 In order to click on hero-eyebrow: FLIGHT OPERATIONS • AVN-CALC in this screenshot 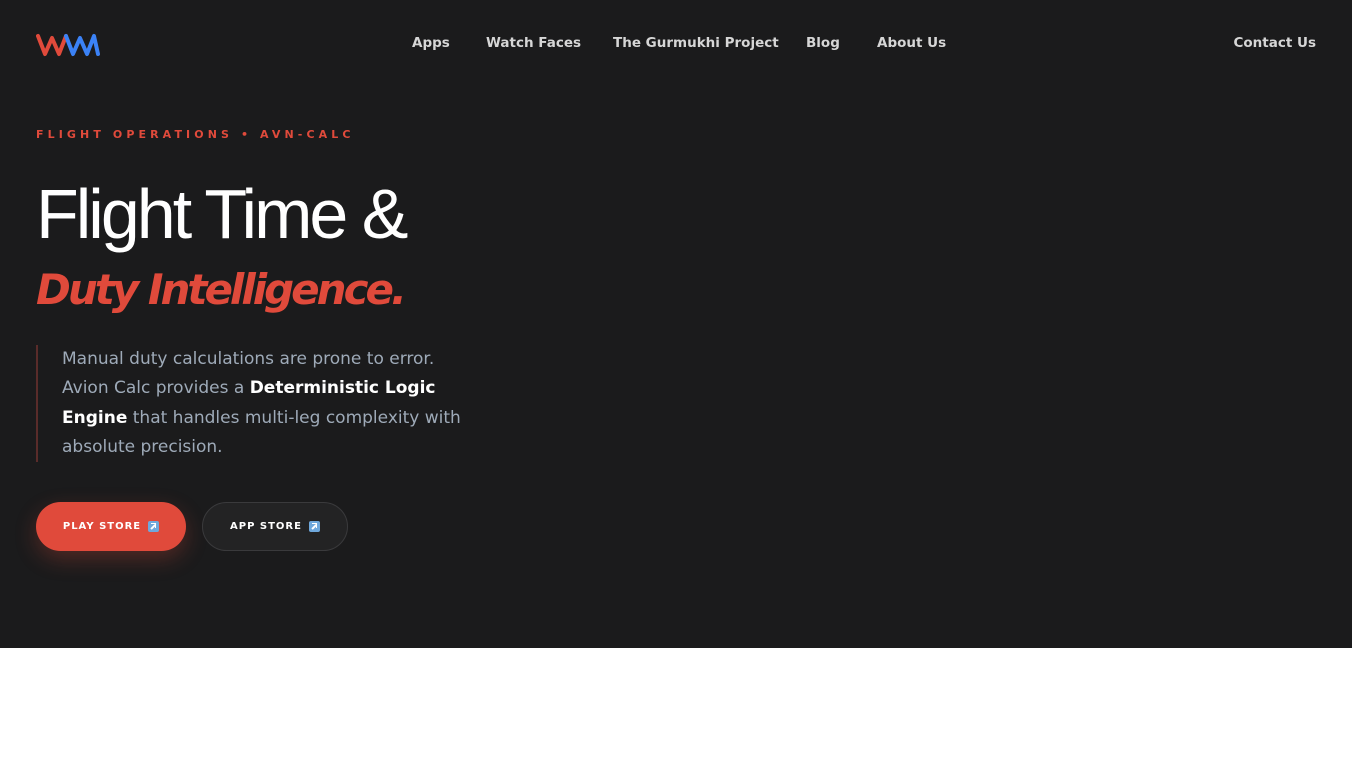, I will do `click(195, 134)`.